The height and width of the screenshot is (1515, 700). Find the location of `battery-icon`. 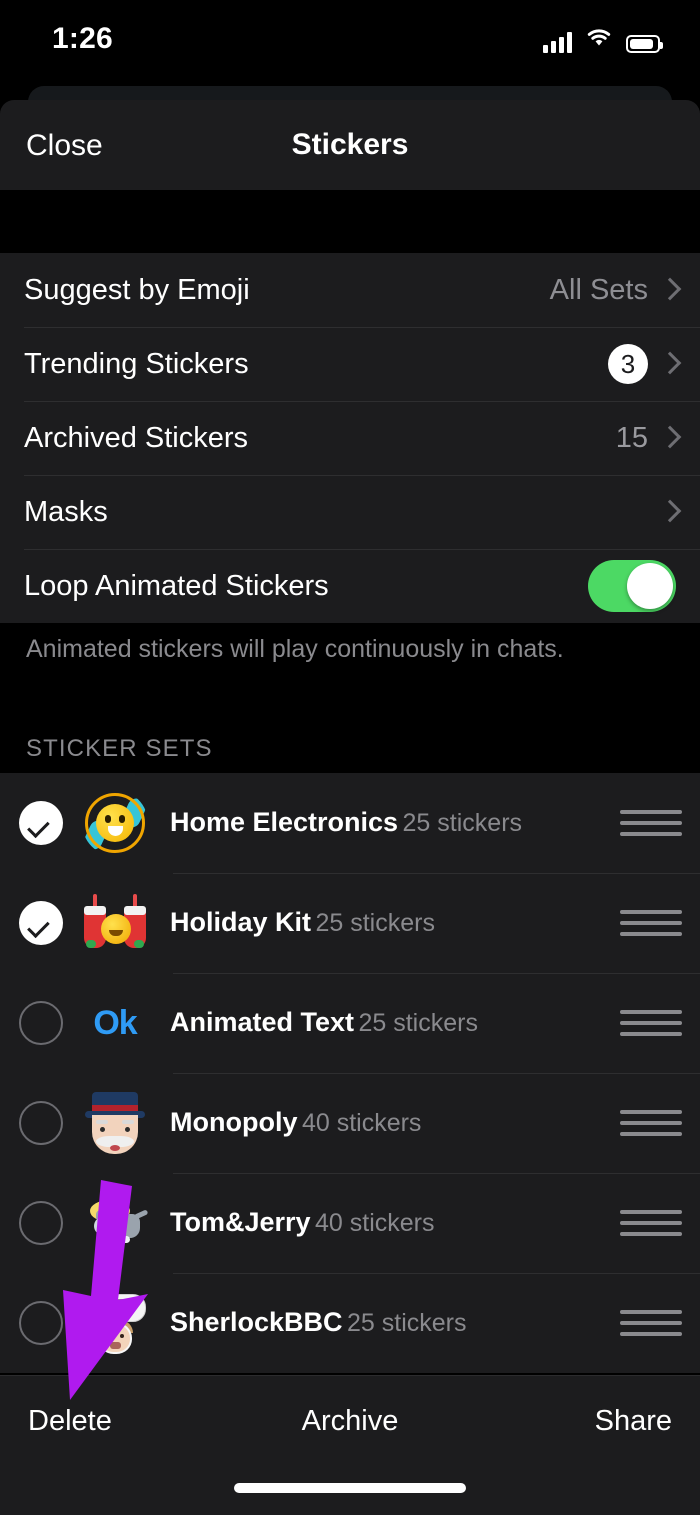

battery-icon is located at coordinates (644, 44).